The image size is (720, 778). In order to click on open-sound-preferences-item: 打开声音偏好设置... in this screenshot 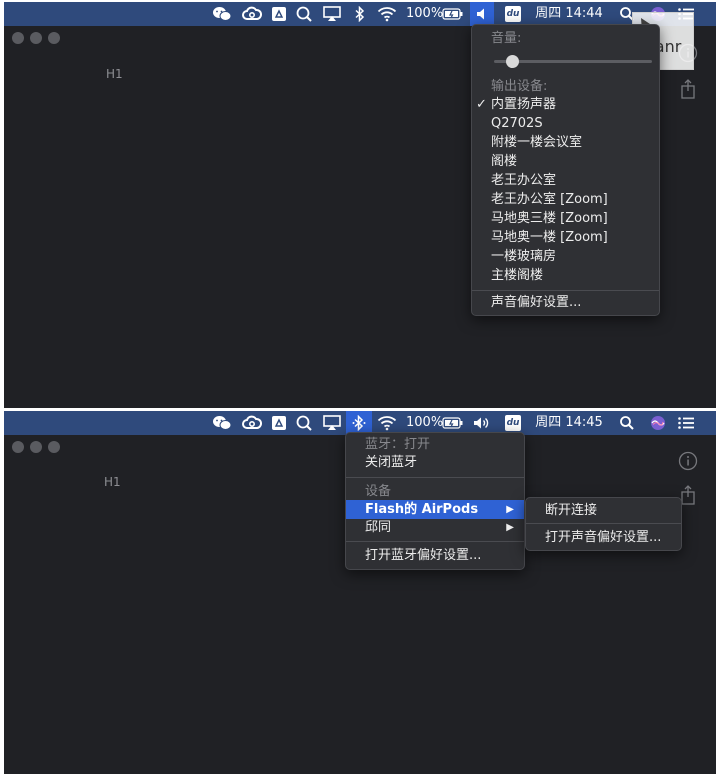, I will do `click(603, 537)`.